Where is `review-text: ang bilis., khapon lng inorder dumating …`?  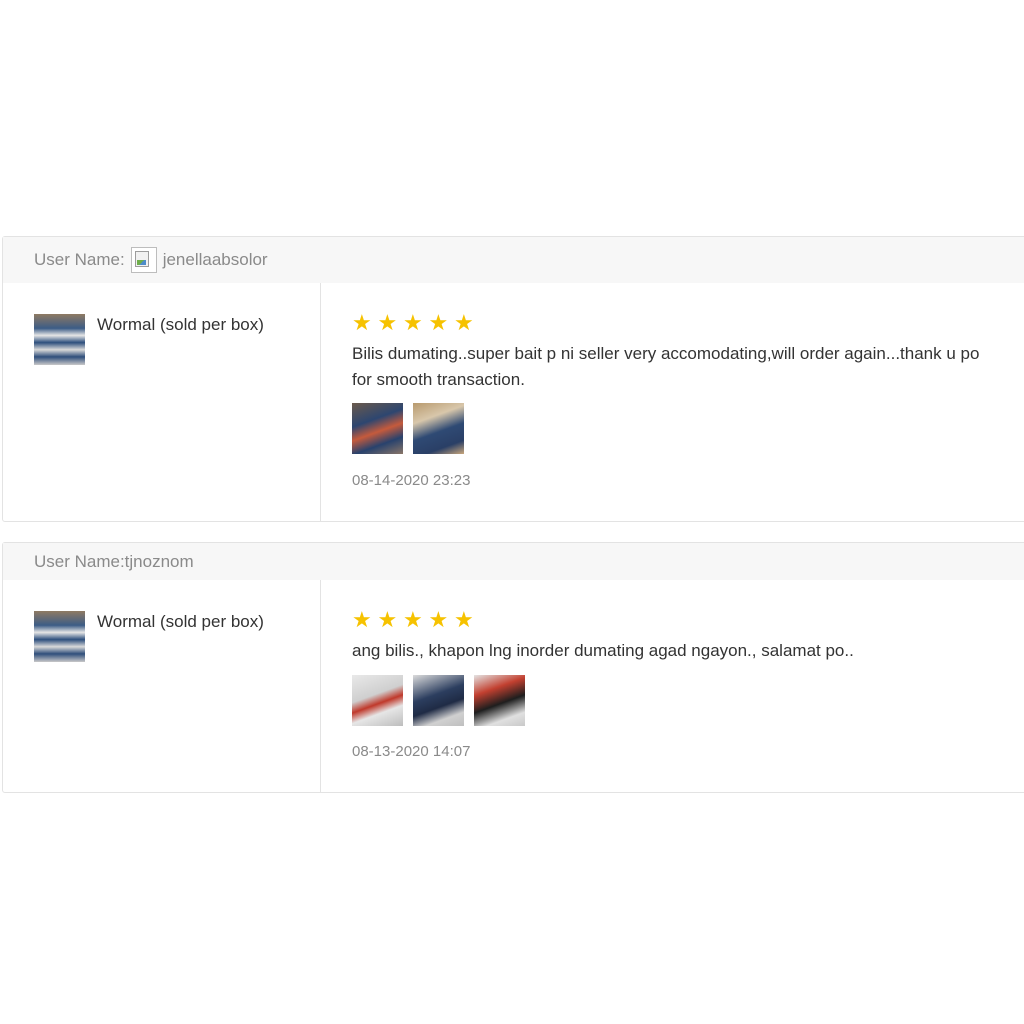 review-text: ang bilis., khapon lng inorder dumating … is located at coordinates (603, 650).